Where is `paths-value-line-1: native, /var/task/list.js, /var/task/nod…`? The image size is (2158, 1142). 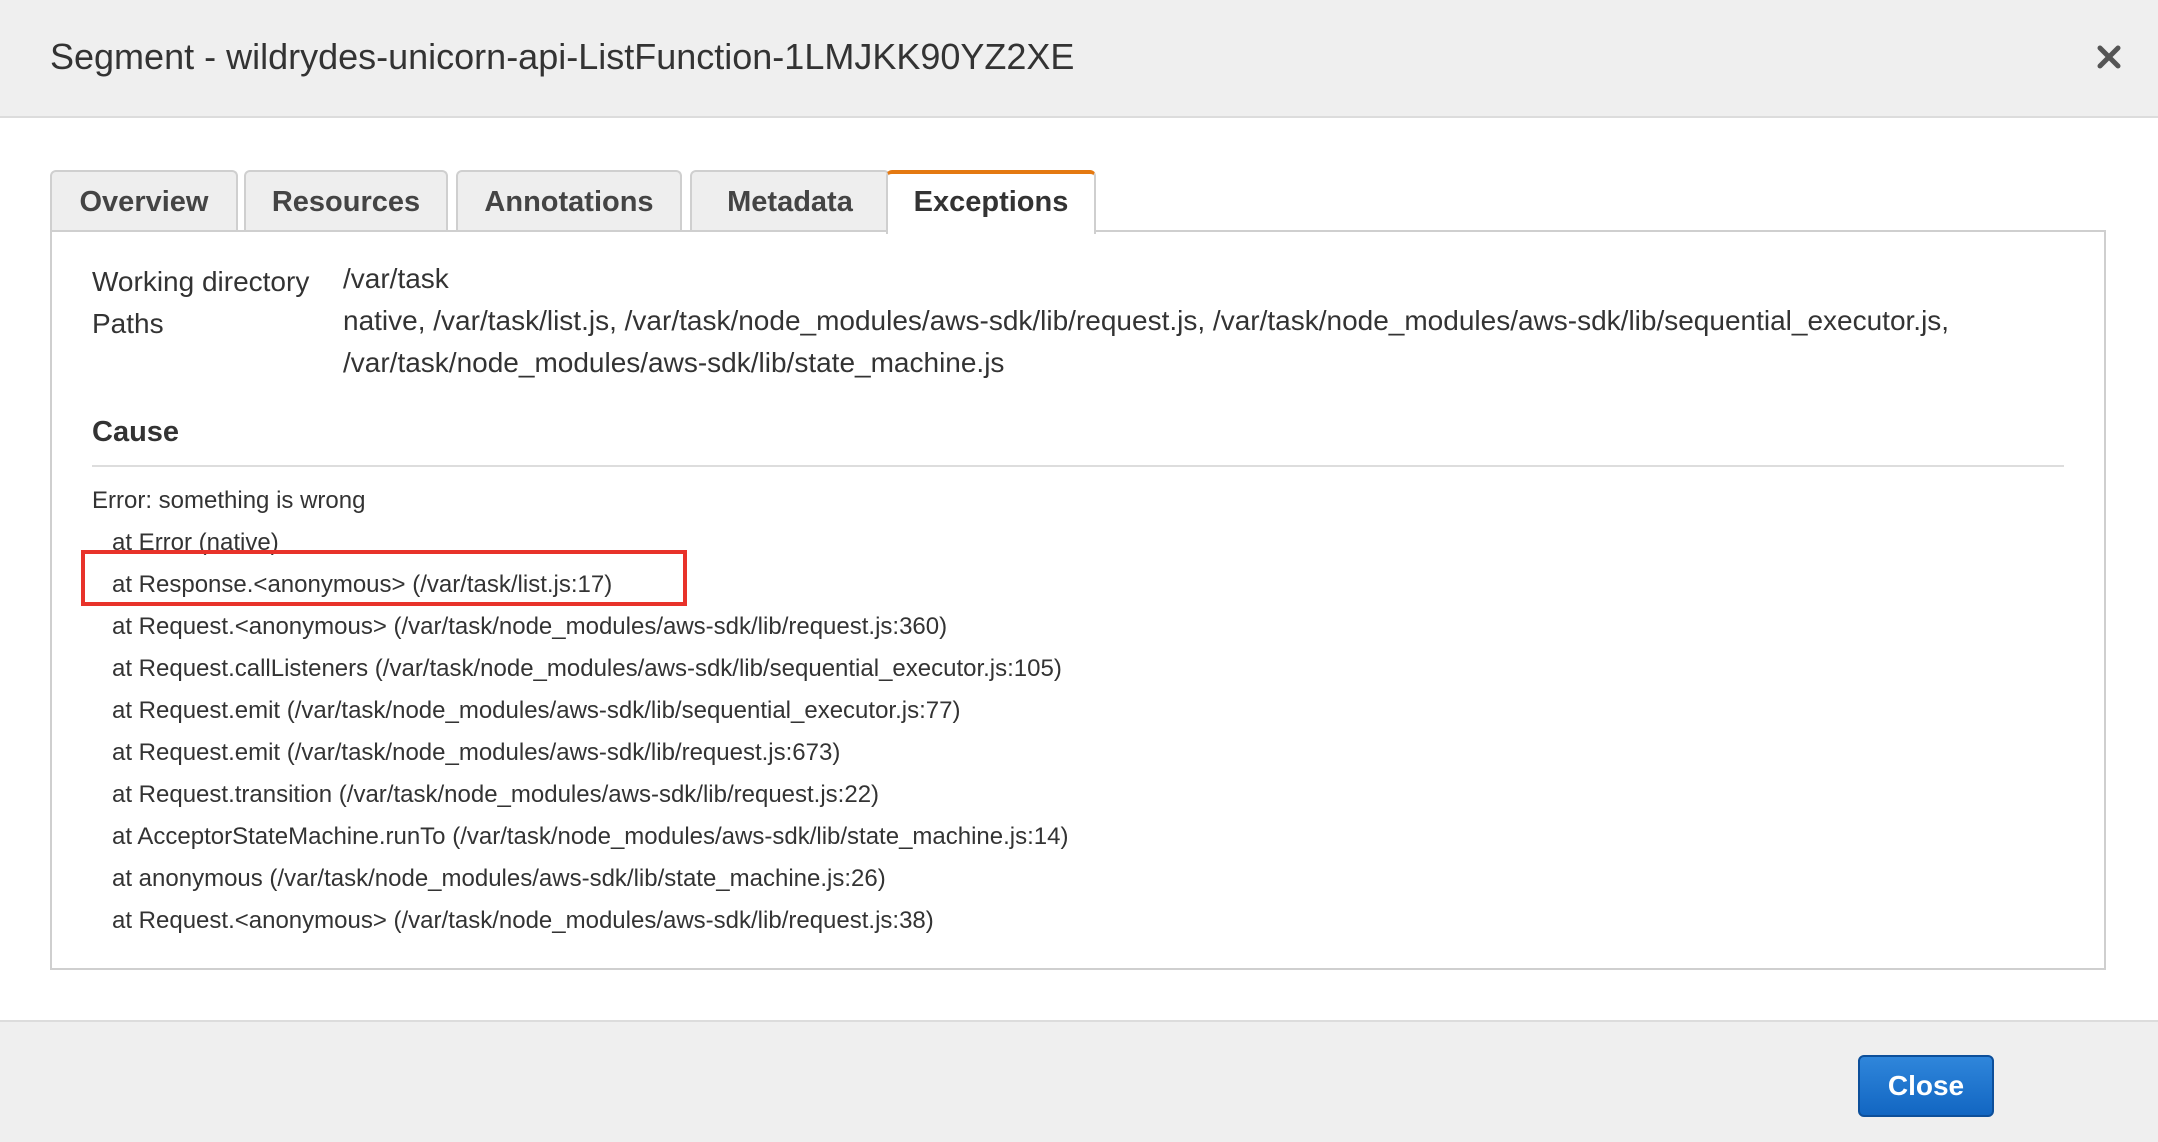
paths-value-line-1: native, /var/task/list.js, /var/task/nod… is located at coordinates (1146, 320).